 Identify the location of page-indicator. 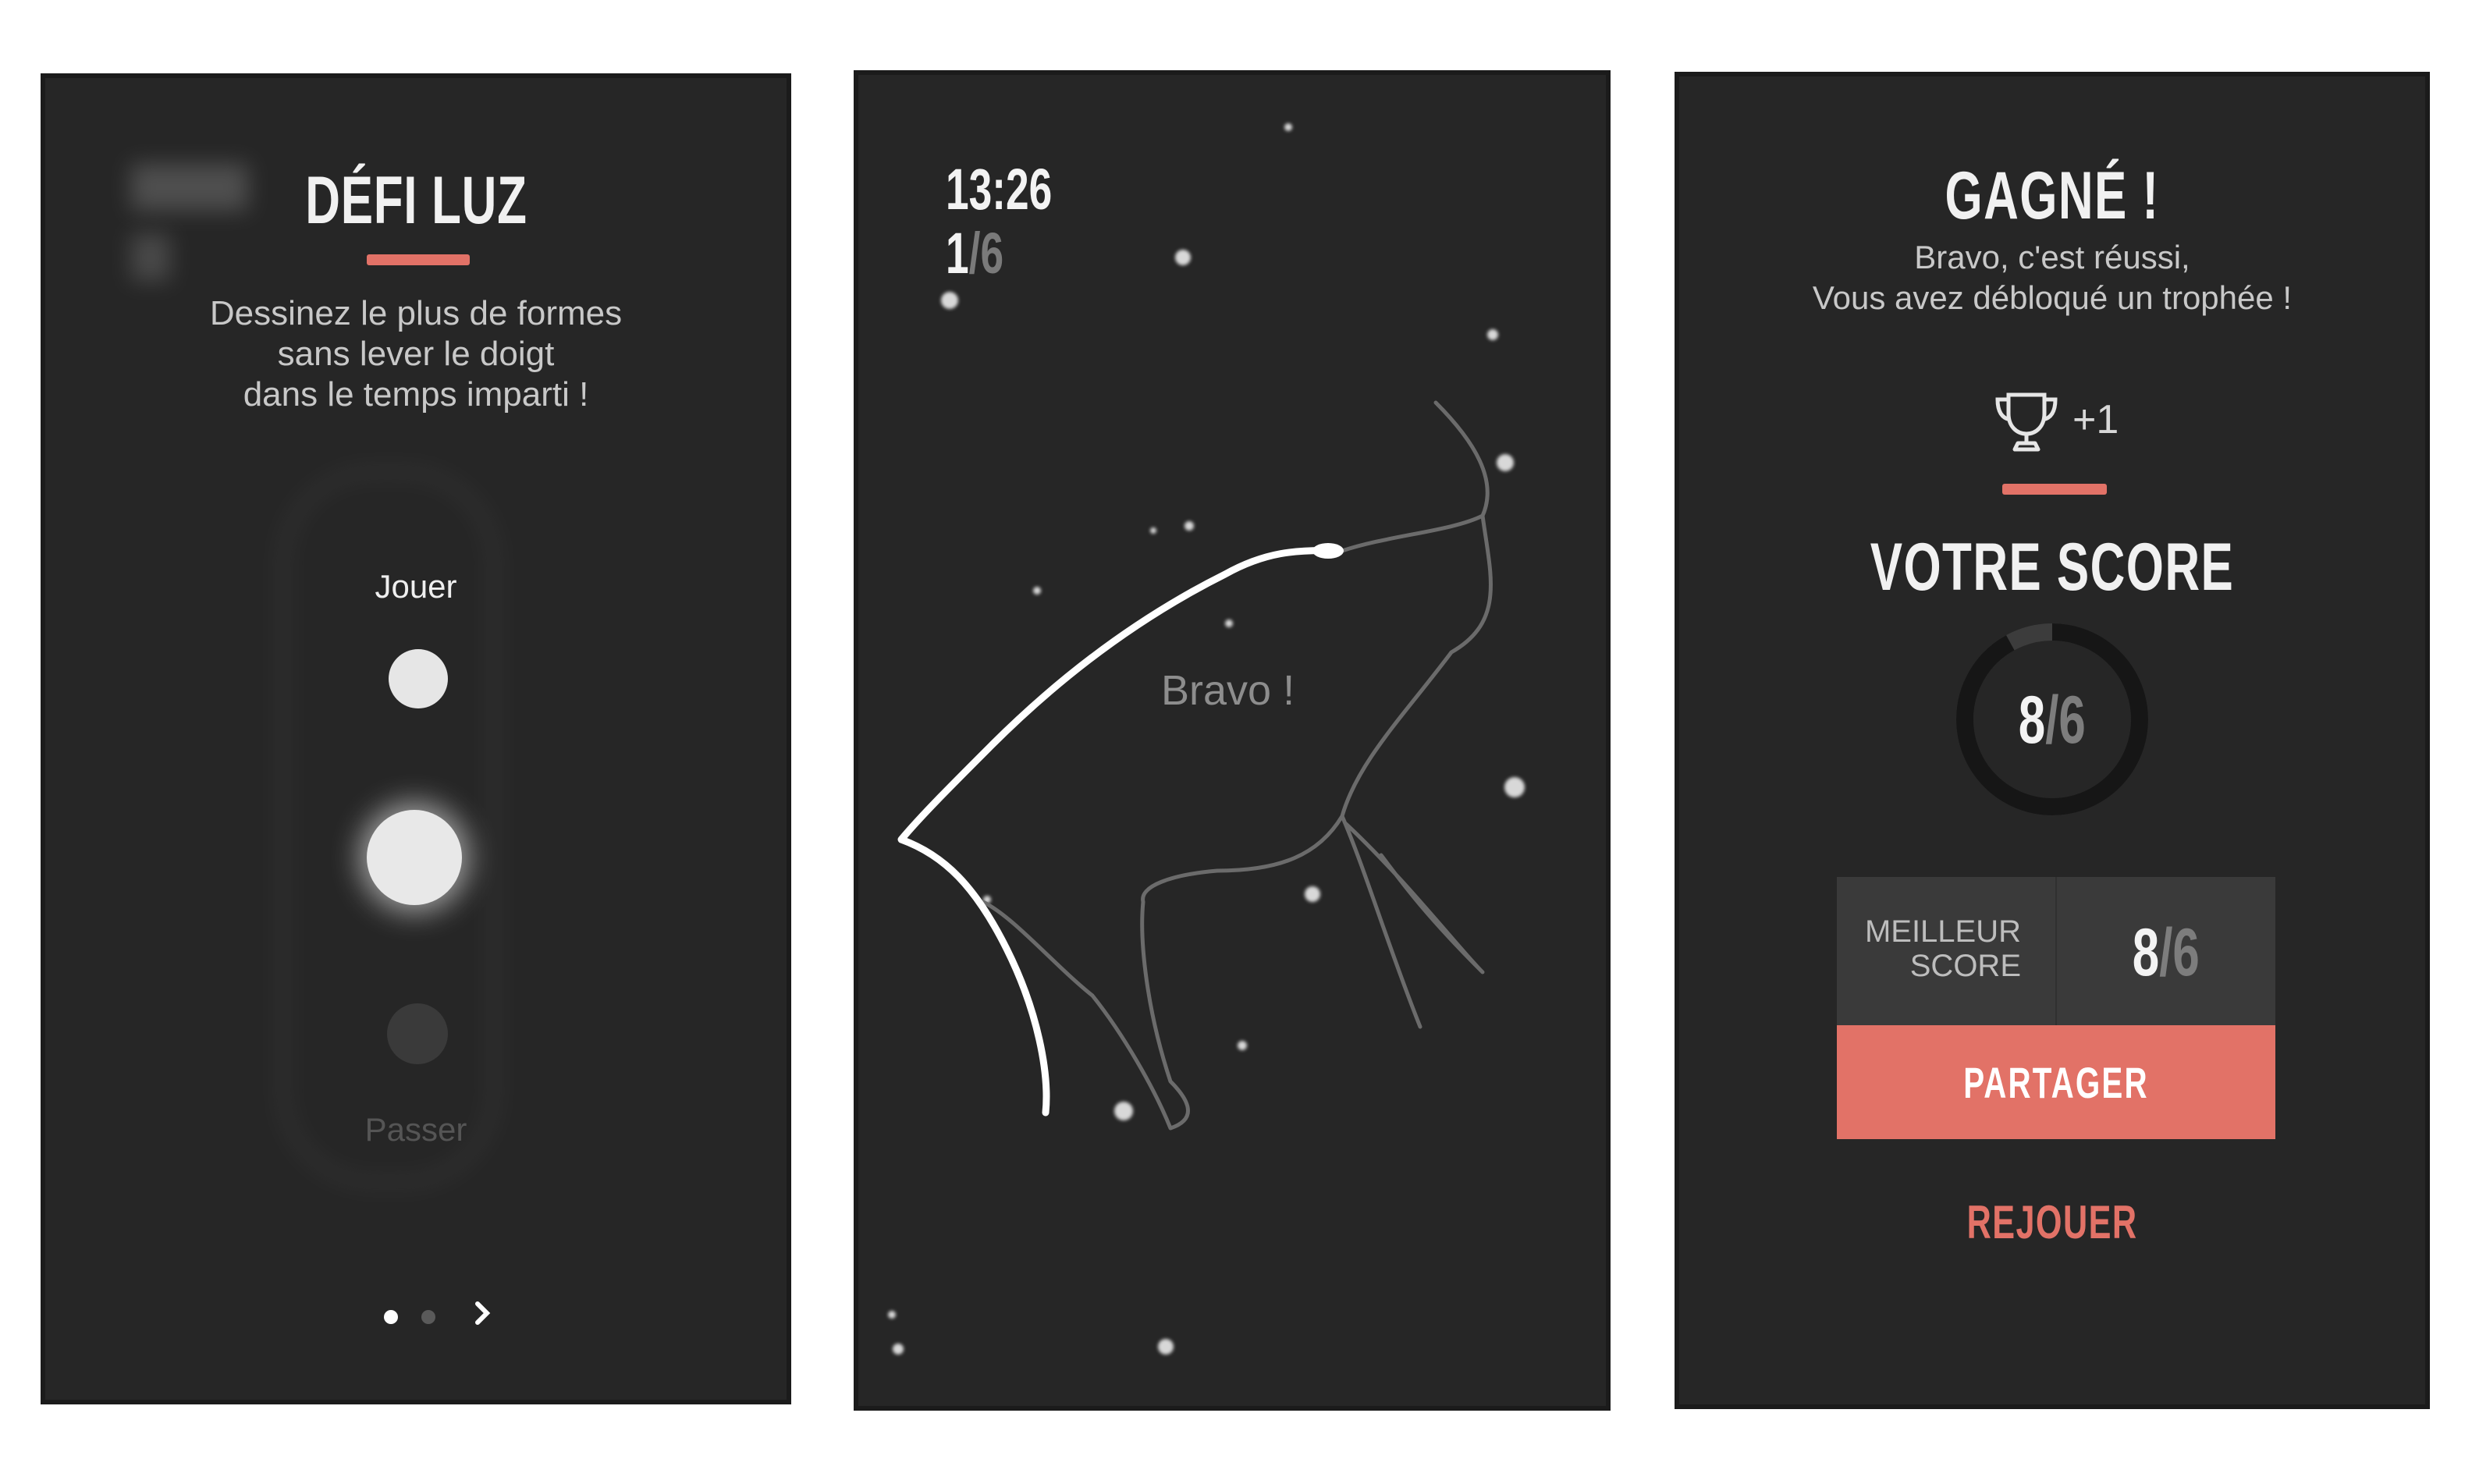
(416, 1317).